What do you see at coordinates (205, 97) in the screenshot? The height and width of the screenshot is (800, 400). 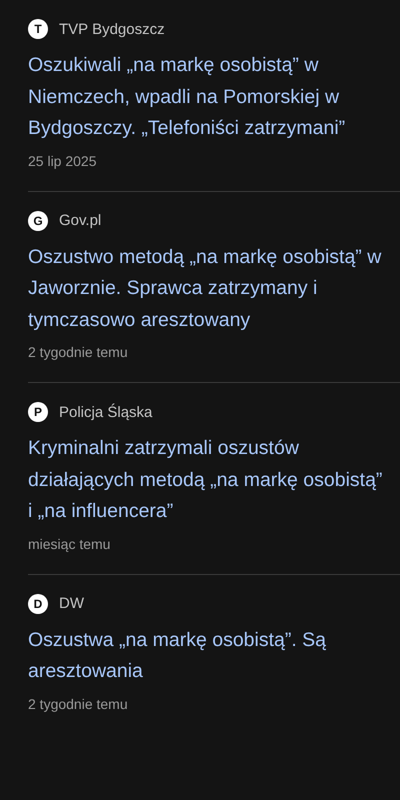 I see `article-title-link: Oszukiwali „na markę osobistą” w Niemczech, wpadli na Pomorskiej w Bydgoszczy. „Telefoniści zatrzymani”` at bounding box center [205, 97].